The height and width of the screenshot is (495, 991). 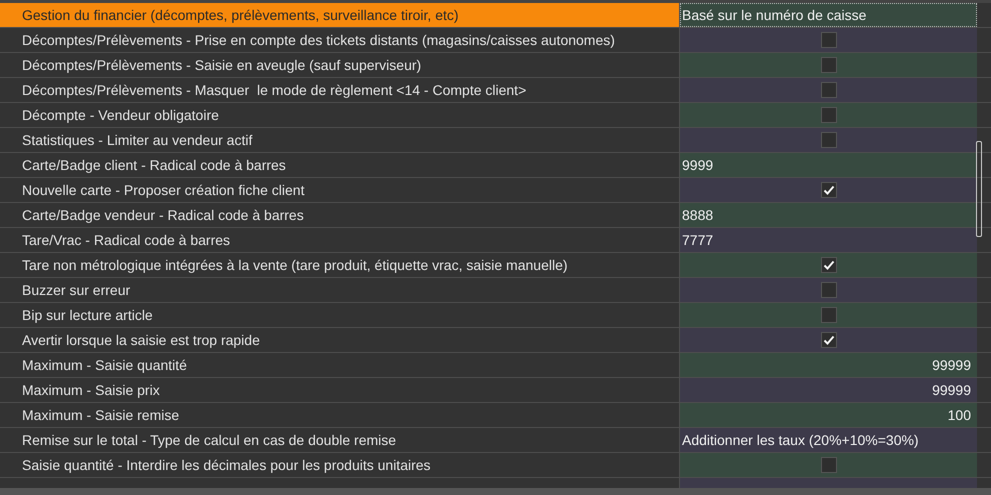 What do you see at coordinates (979, 189) in the screenshot?
I see `scrollbar-thumb` at bounding box center [979, 189].